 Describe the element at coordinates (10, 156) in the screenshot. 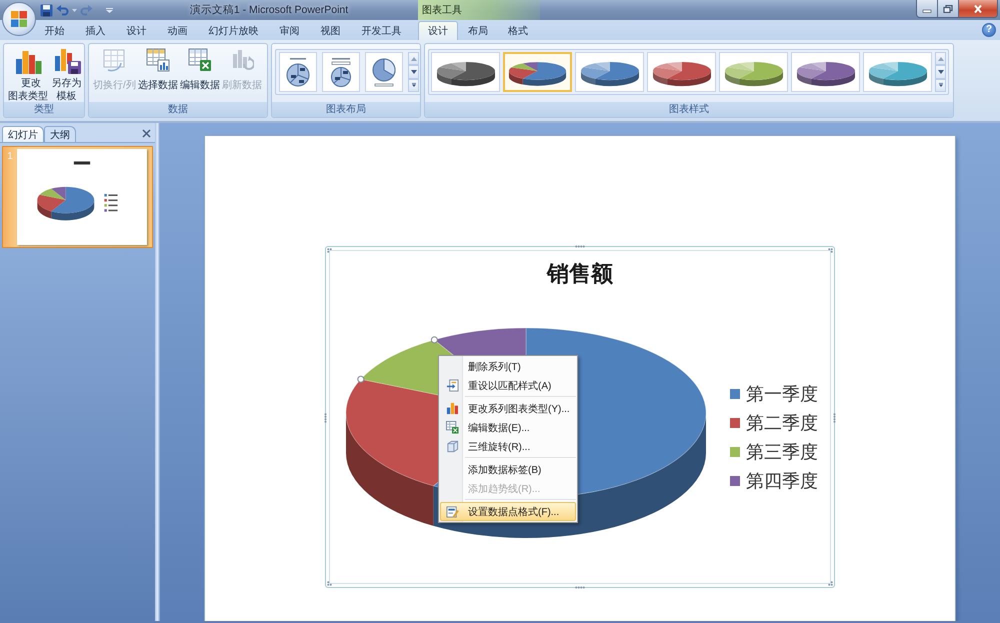

I see `slide-number: 1` at that location.